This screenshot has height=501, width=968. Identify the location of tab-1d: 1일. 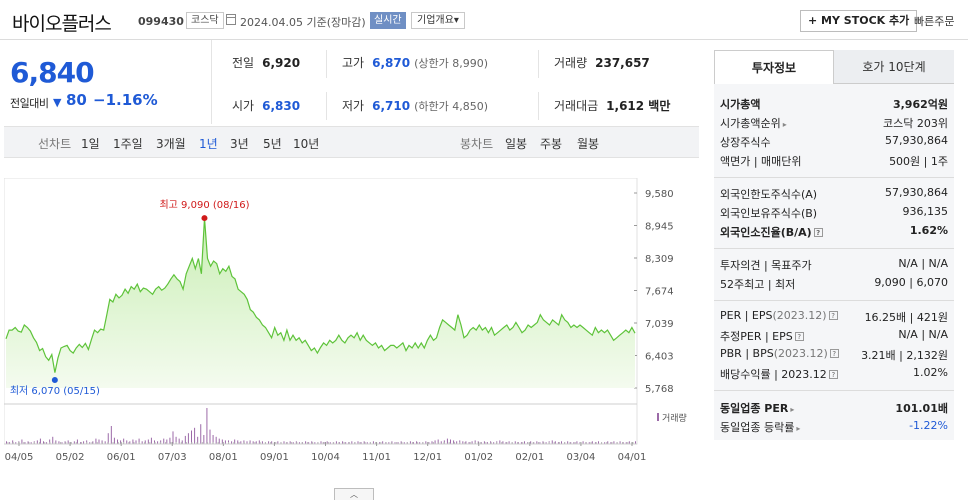
(90, 143).